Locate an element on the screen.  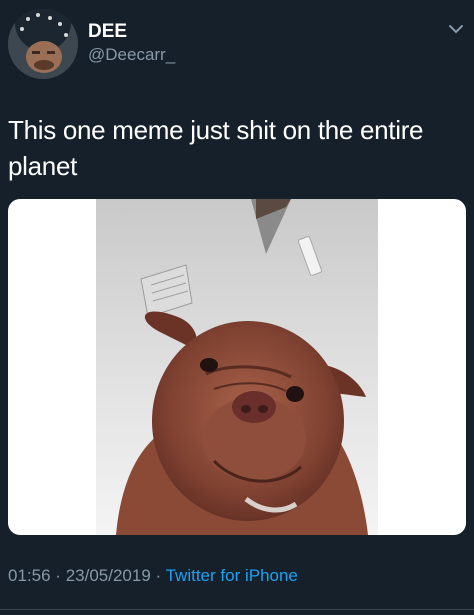
tweet-meta: 01:56 · 23/05/2019 · Twitter for iPhone is located at coordinates (153, 576).